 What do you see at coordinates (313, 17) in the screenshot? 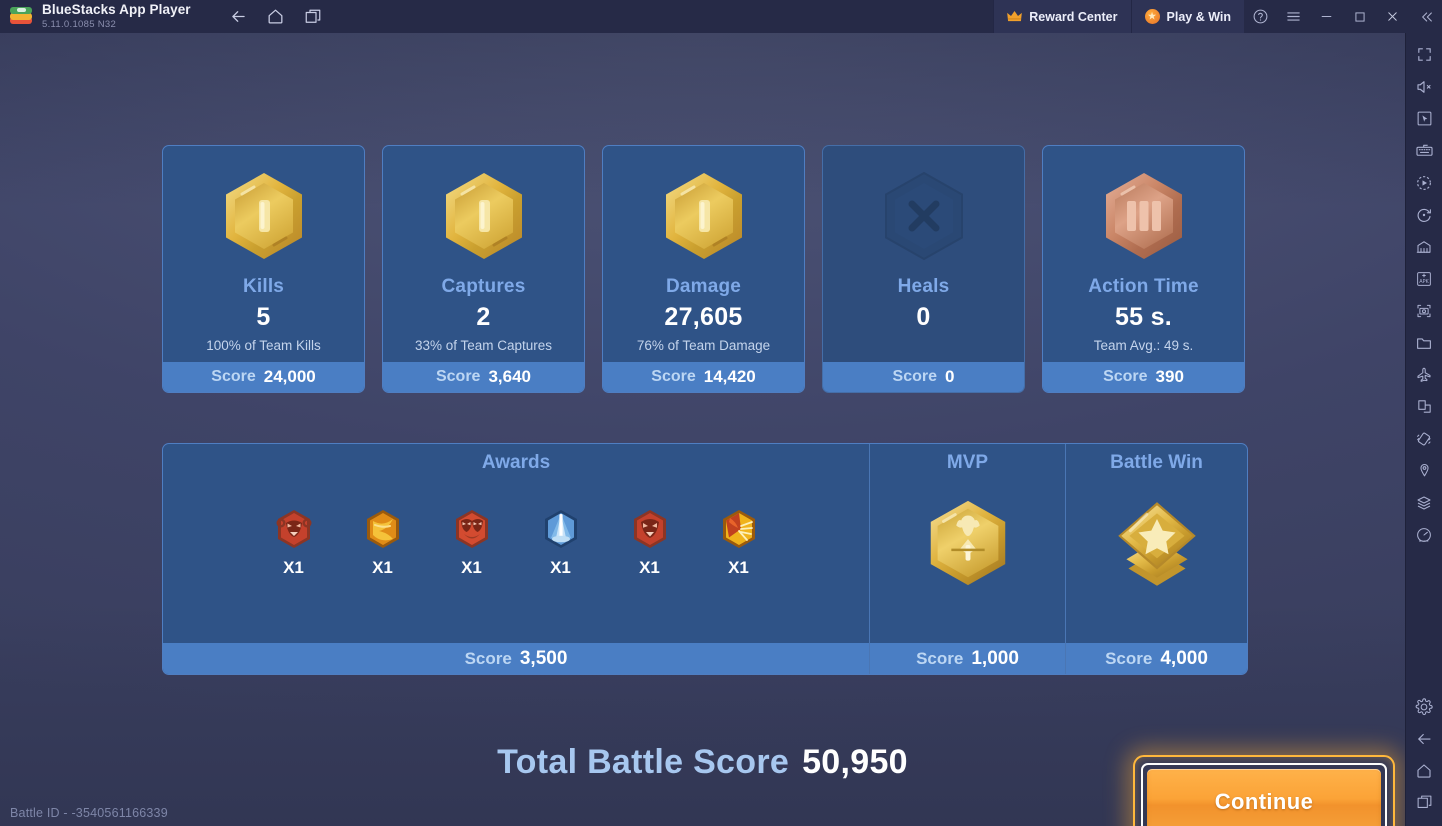
I see `multi-instance-button` at bounding box center [313, 17].